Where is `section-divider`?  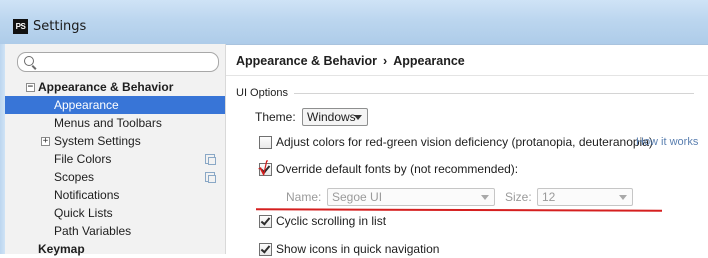
section-divider is located at coordinates (494, 93).